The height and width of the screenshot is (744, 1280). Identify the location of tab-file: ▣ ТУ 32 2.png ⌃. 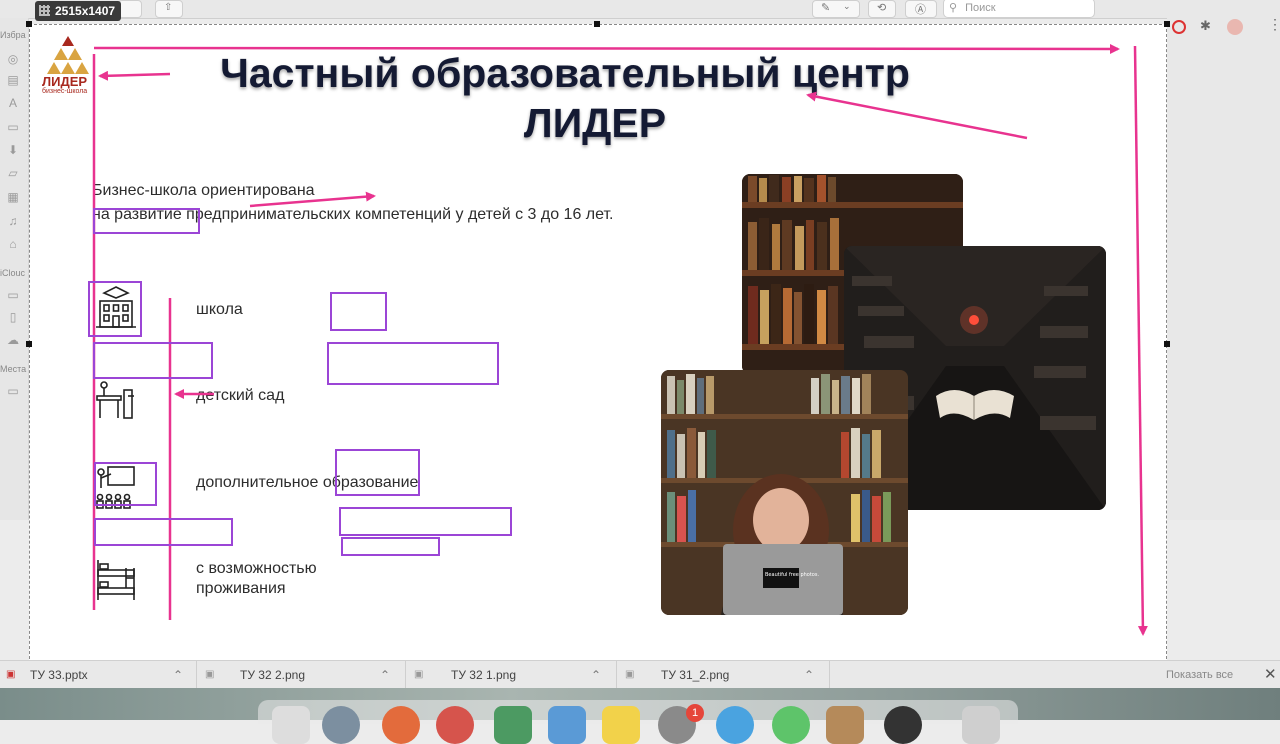
(301, 675).